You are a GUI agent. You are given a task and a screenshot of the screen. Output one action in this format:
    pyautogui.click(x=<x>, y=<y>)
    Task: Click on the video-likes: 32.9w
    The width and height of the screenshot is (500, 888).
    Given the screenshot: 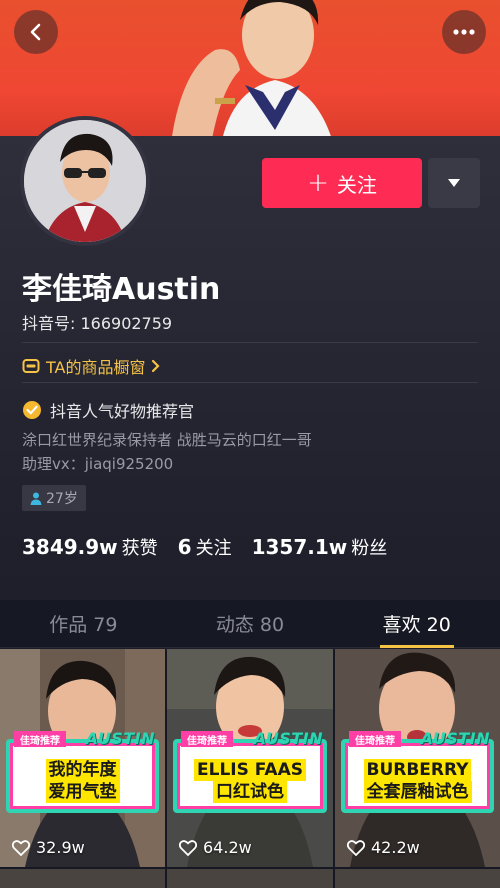 What is the action you would take?
    pyautogui.click(x=48, y=847)
    